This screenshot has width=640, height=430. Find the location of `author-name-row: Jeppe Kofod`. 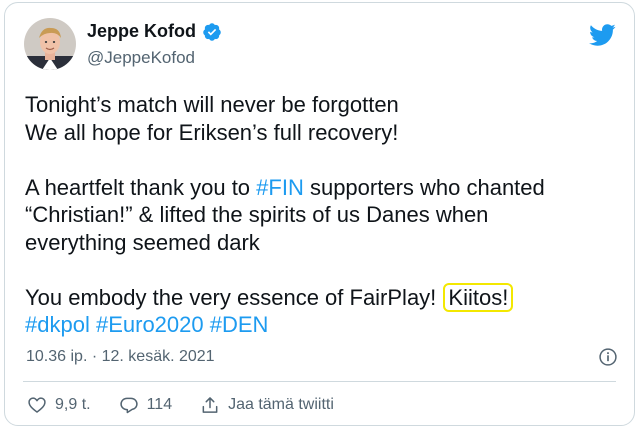

author-name-row: Jeppe Kofod is located at coordinates (154, 31).